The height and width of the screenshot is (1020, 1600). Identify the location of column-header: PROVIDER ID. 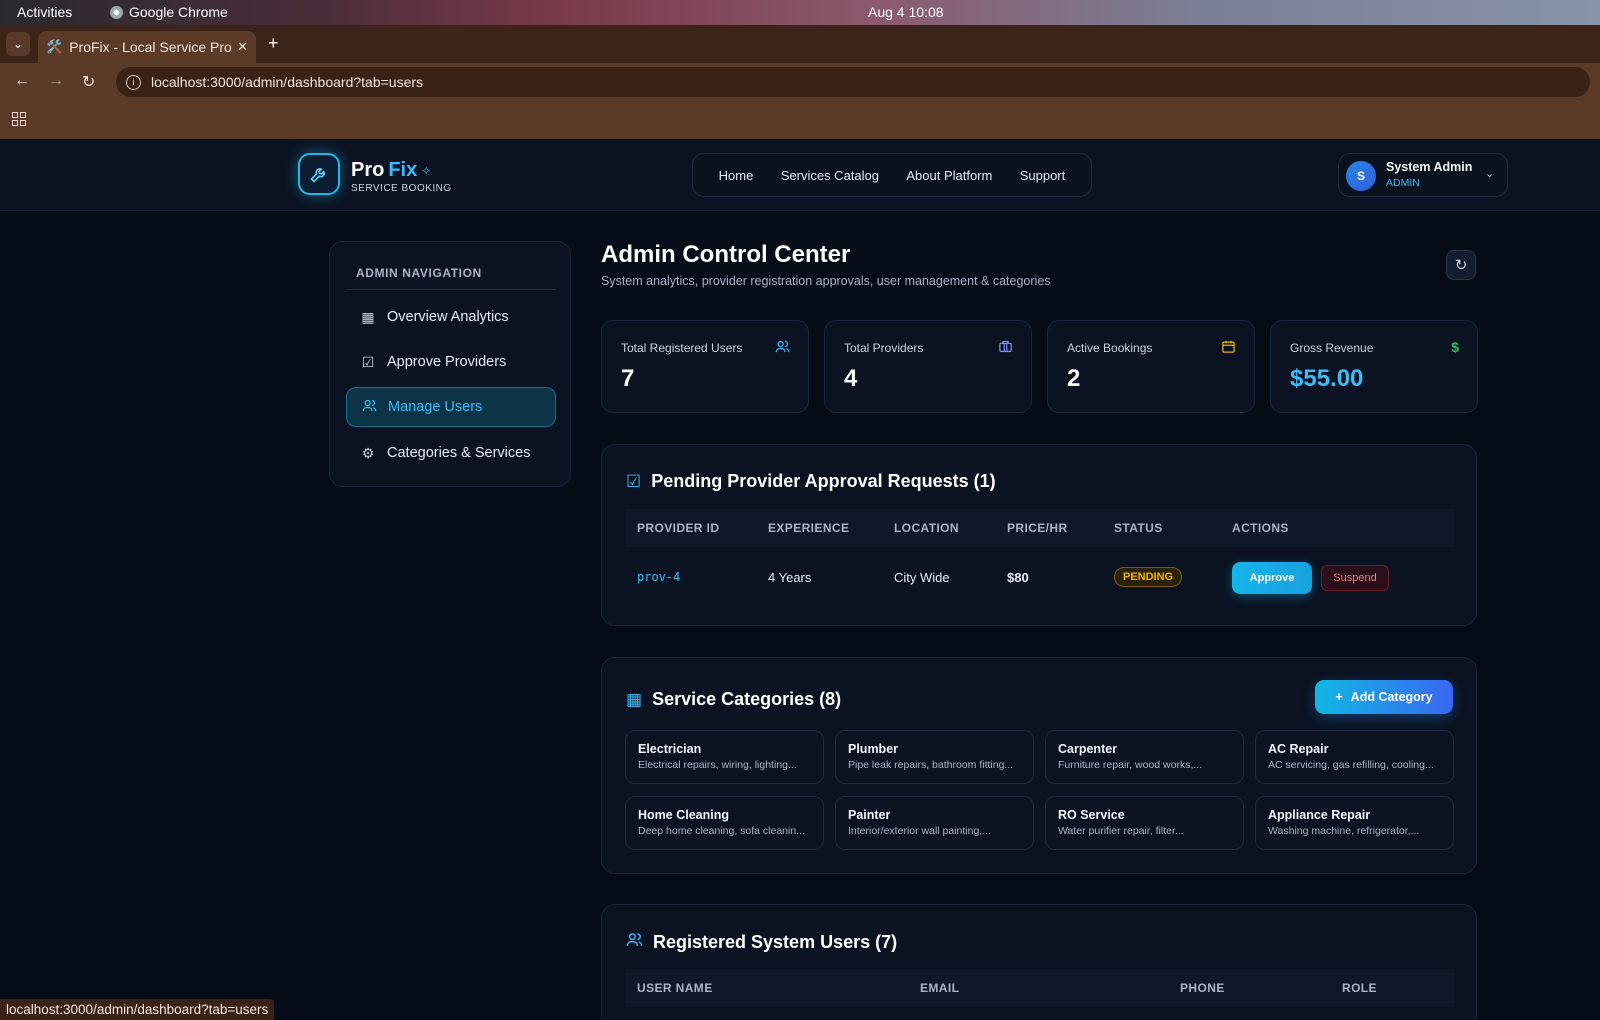
(678, 528).